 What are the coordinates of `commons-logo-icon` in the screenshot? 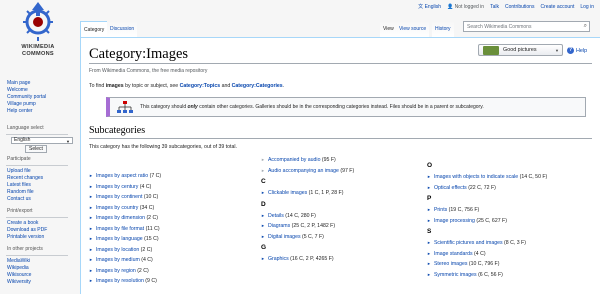 It's located at (38, 21).